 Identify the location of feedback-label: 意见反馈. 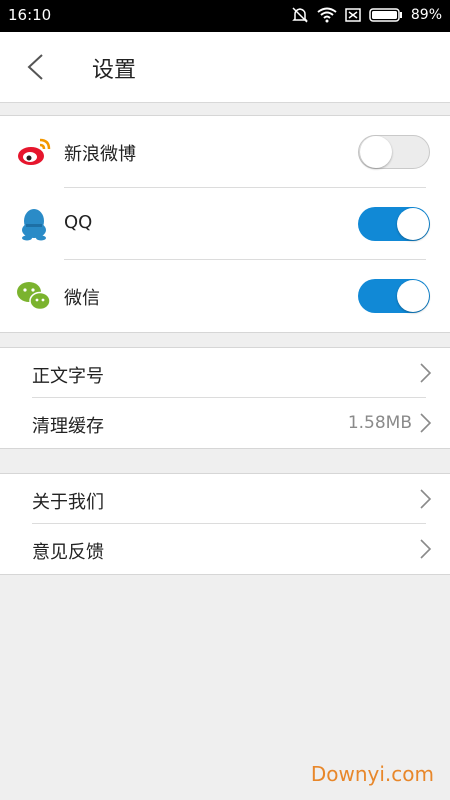
(68, 552).